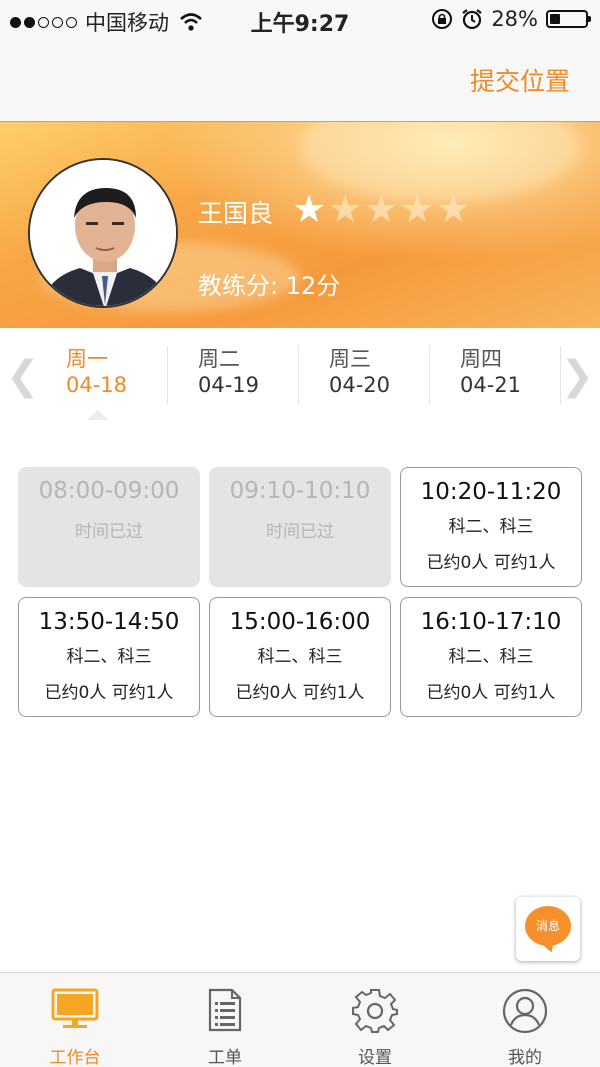  I want to click on tab-profile: 我的, so click(525, 1020).